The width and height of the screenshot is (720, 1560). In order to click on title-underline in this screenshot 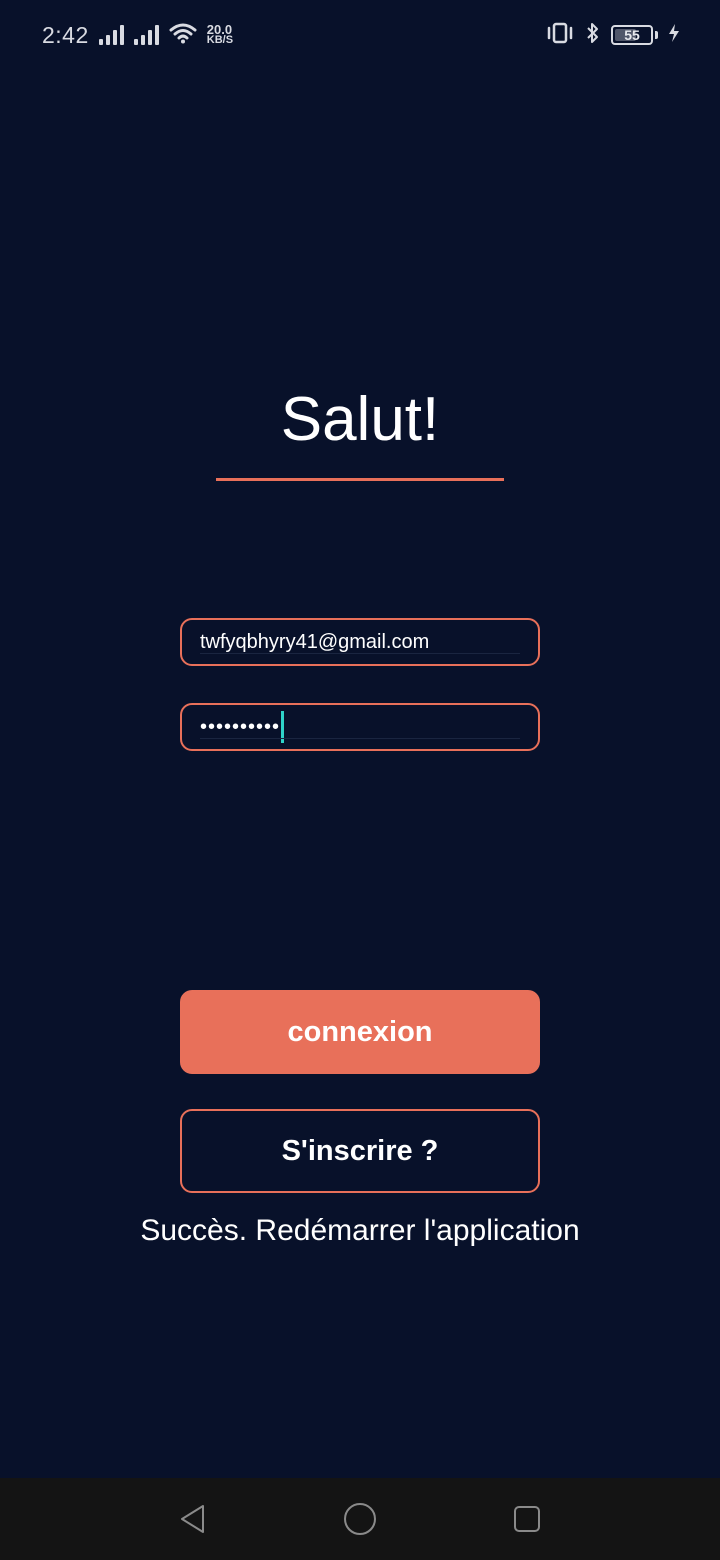, I will do `click(360, 479)`.